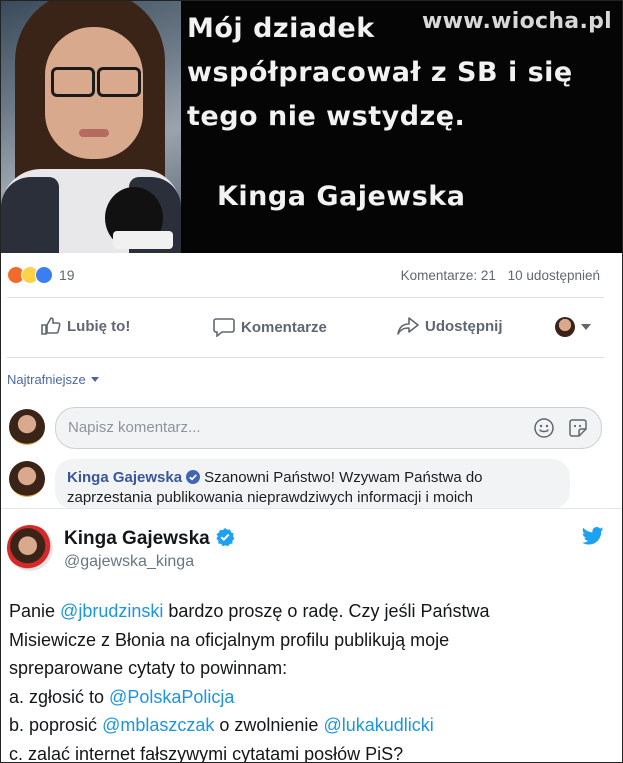  Describe the element at coordinates (171, 697) in the screenshot. I see `mention-link: @PolskaPolicja` at that location.